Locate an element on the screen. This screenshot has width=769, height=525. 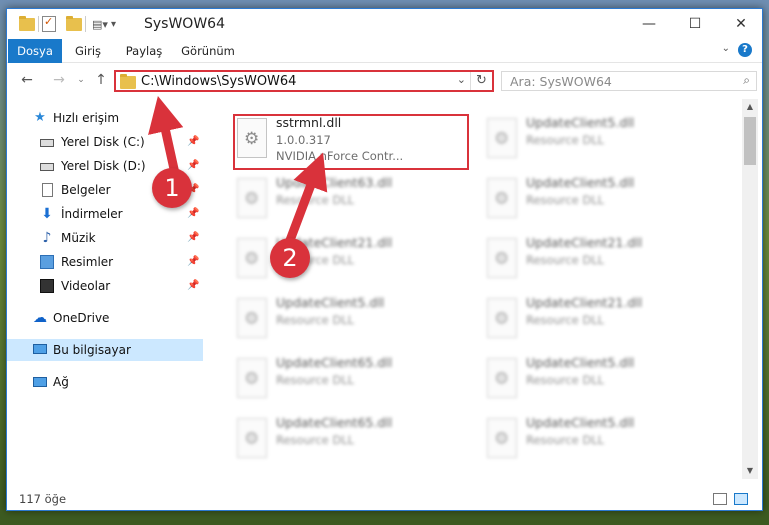
sidebar-item-local-disk-c: Yerel Disk (C:) 📌 is located at coordinates (105, 142).